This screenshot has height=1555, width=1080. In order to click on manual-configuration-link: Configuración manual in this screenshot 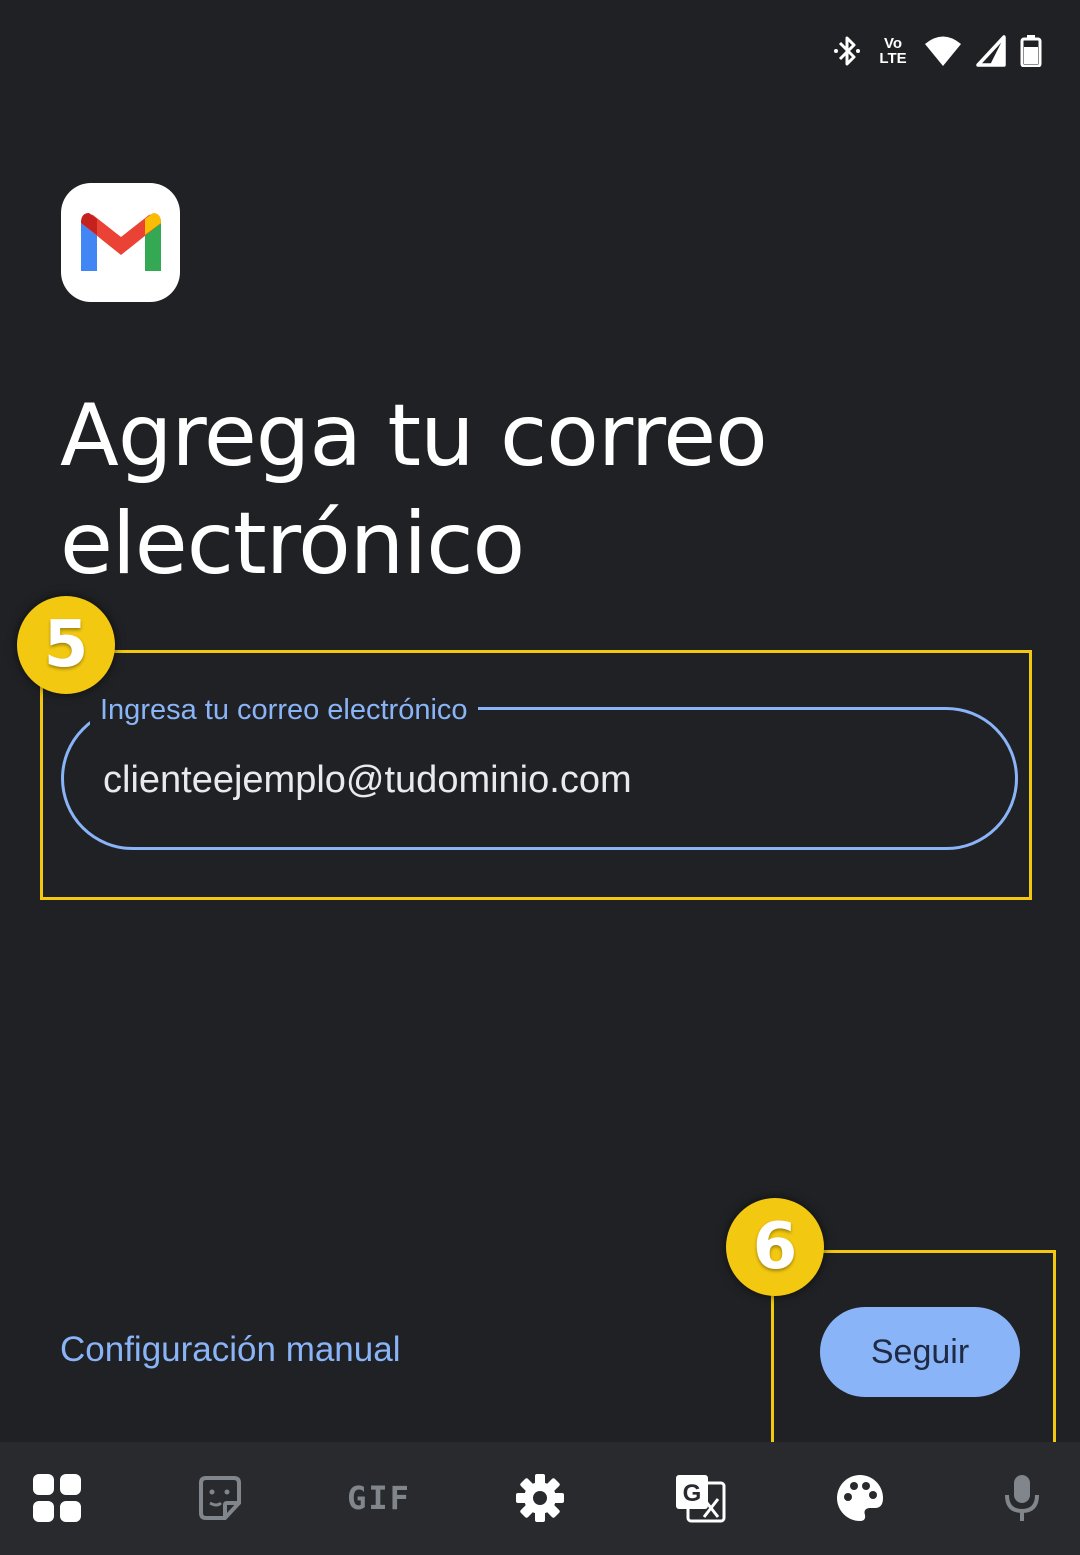, I will do `click(230, 1350)`.